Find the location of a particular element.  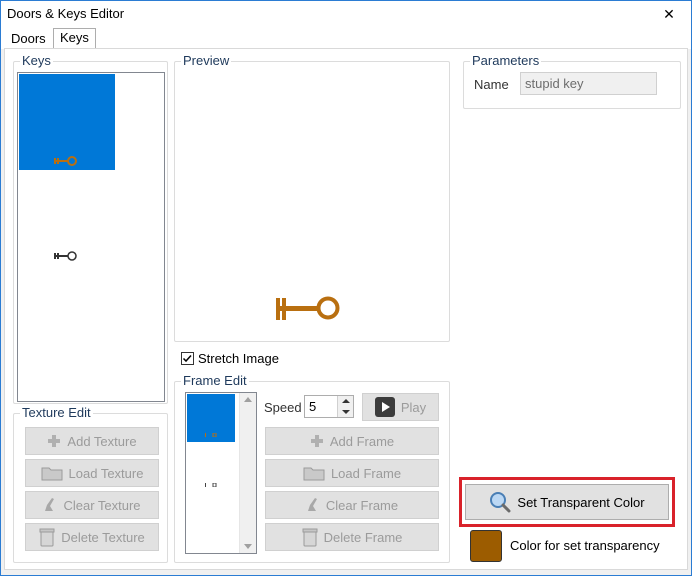

clear-frame-label: Clear Frame is located at coordinates (362, 505).